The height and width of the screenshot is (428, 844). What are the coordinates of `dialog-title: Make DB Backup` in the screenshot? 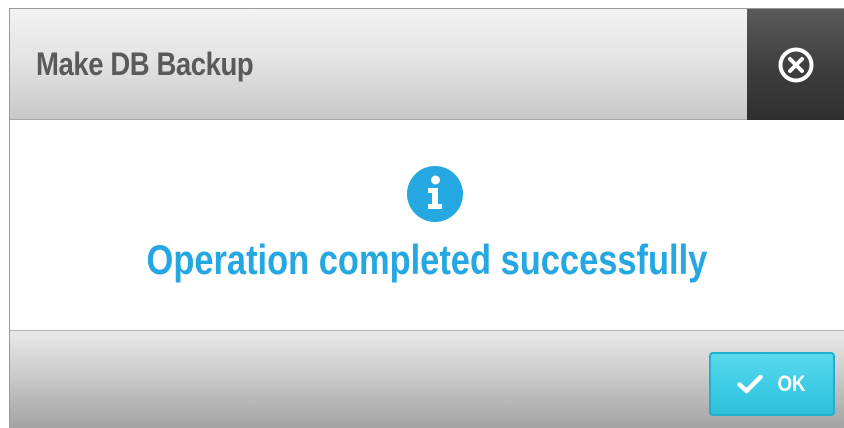 It's located at (145, 64).